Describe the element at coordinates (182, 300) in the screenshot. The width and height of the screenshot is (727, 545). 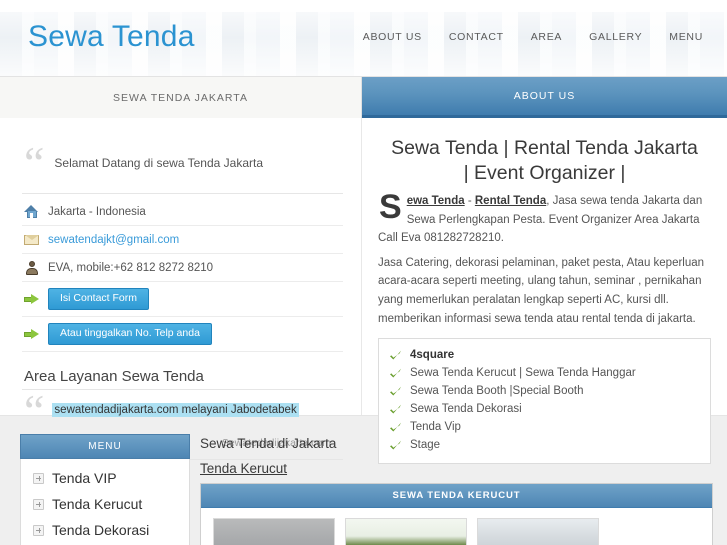
I see `contact-row-form-button: Isi Contact Form` at that location.